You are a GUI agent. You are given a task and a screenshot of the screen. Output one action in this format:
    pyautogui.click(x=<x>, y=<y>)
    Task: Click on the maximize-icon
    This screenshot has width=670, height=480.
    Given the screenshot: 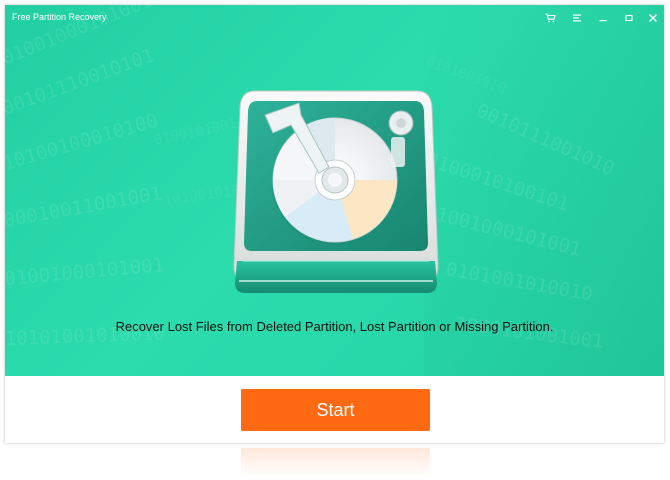 What is the action you would take?
    pyautogui.click(x=629, y=18)
    